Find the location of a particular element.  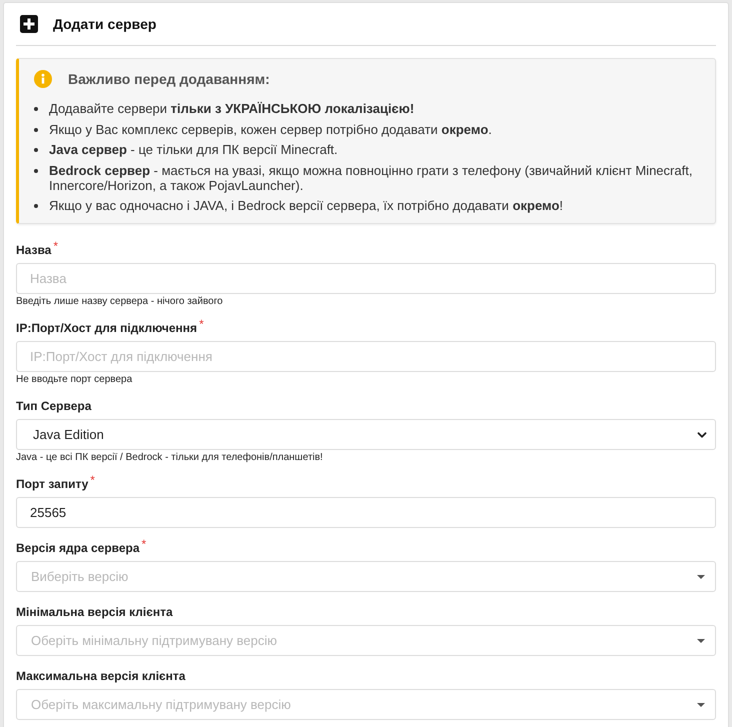

select-field: Java Edition is located at coordinates (366, 434).